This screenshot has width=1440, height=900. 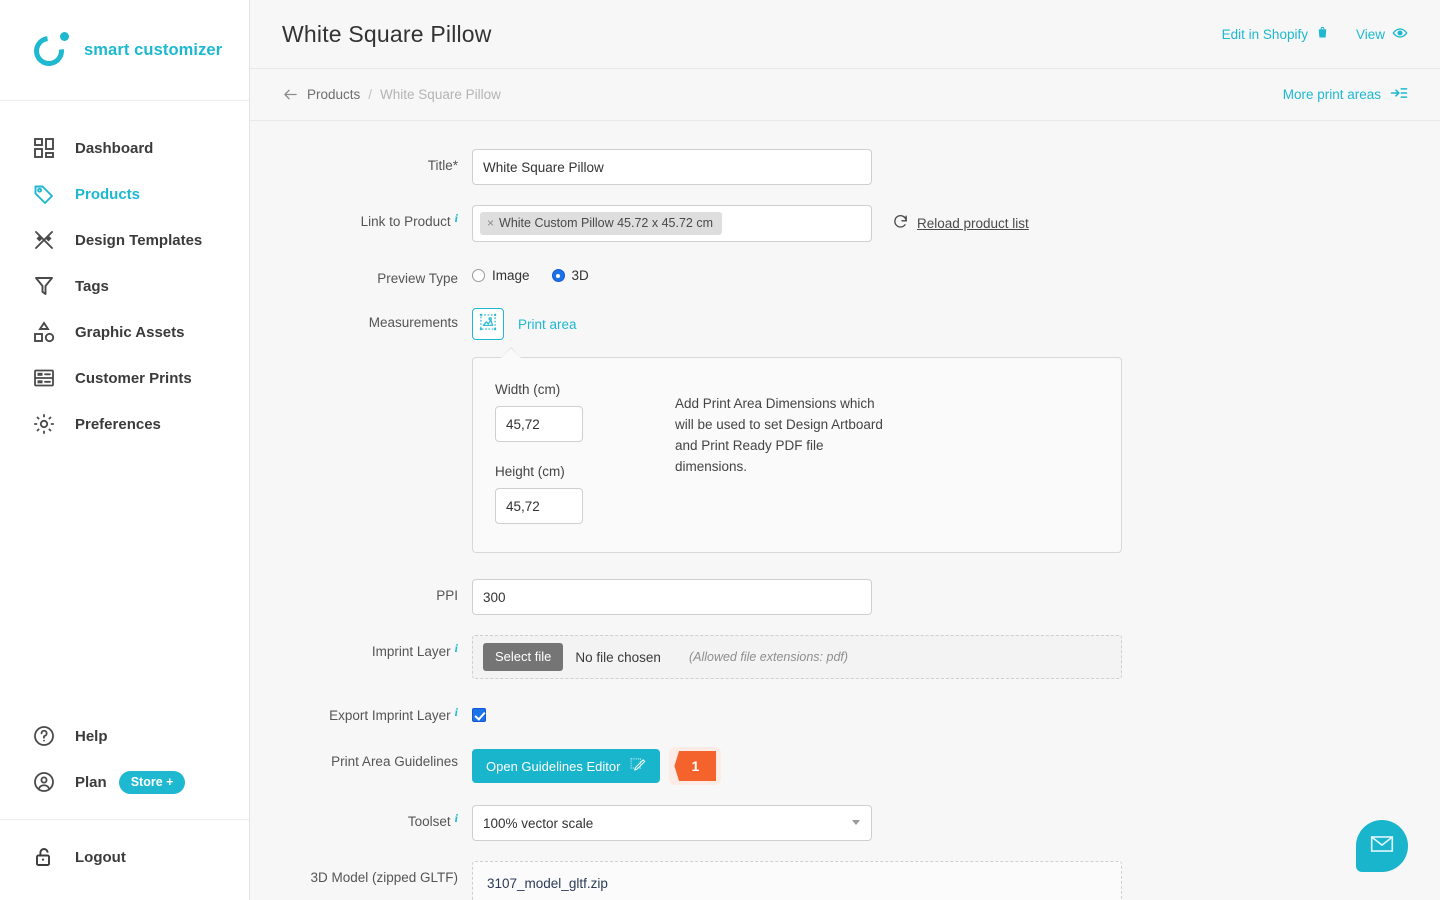 What do you see at coordinates (768, 657) in the screenshot?
I see `imprint-file-hint: (Allowed file extensions: pdf)` at bounding box center [768, 657].